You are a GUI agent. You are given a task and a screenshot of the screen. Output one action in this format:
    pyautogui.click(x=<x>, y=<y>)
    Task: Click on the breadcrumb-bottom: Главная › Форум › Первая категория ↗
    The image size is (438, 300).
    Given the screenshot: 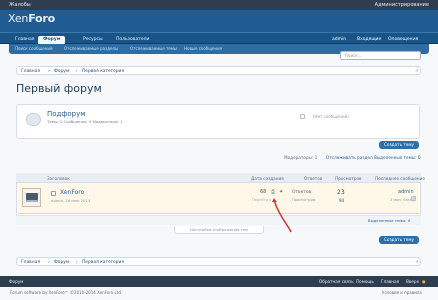 What is the action you would take?
    pyautogui.click(x=218, y=261)
    